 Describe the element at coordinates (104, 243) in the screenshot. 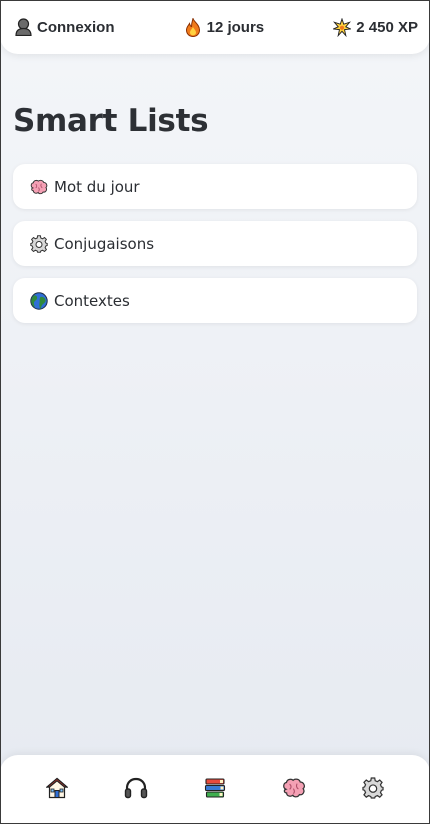

I see `list-item-label: Conjugaisons` at that location.